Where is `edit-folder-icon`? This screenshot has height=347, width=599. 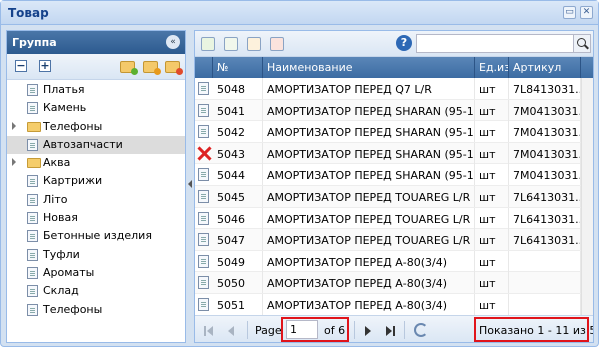 edit-folder-icon is located at coordinates (152, 68).